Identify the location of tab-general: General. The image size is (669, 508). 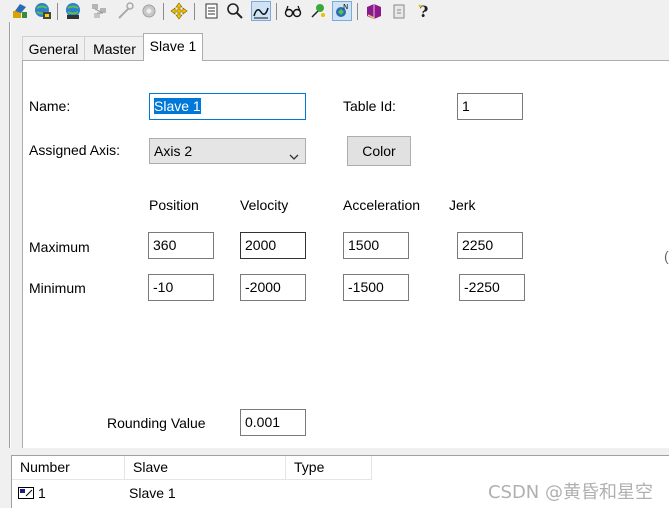
(53, 48).